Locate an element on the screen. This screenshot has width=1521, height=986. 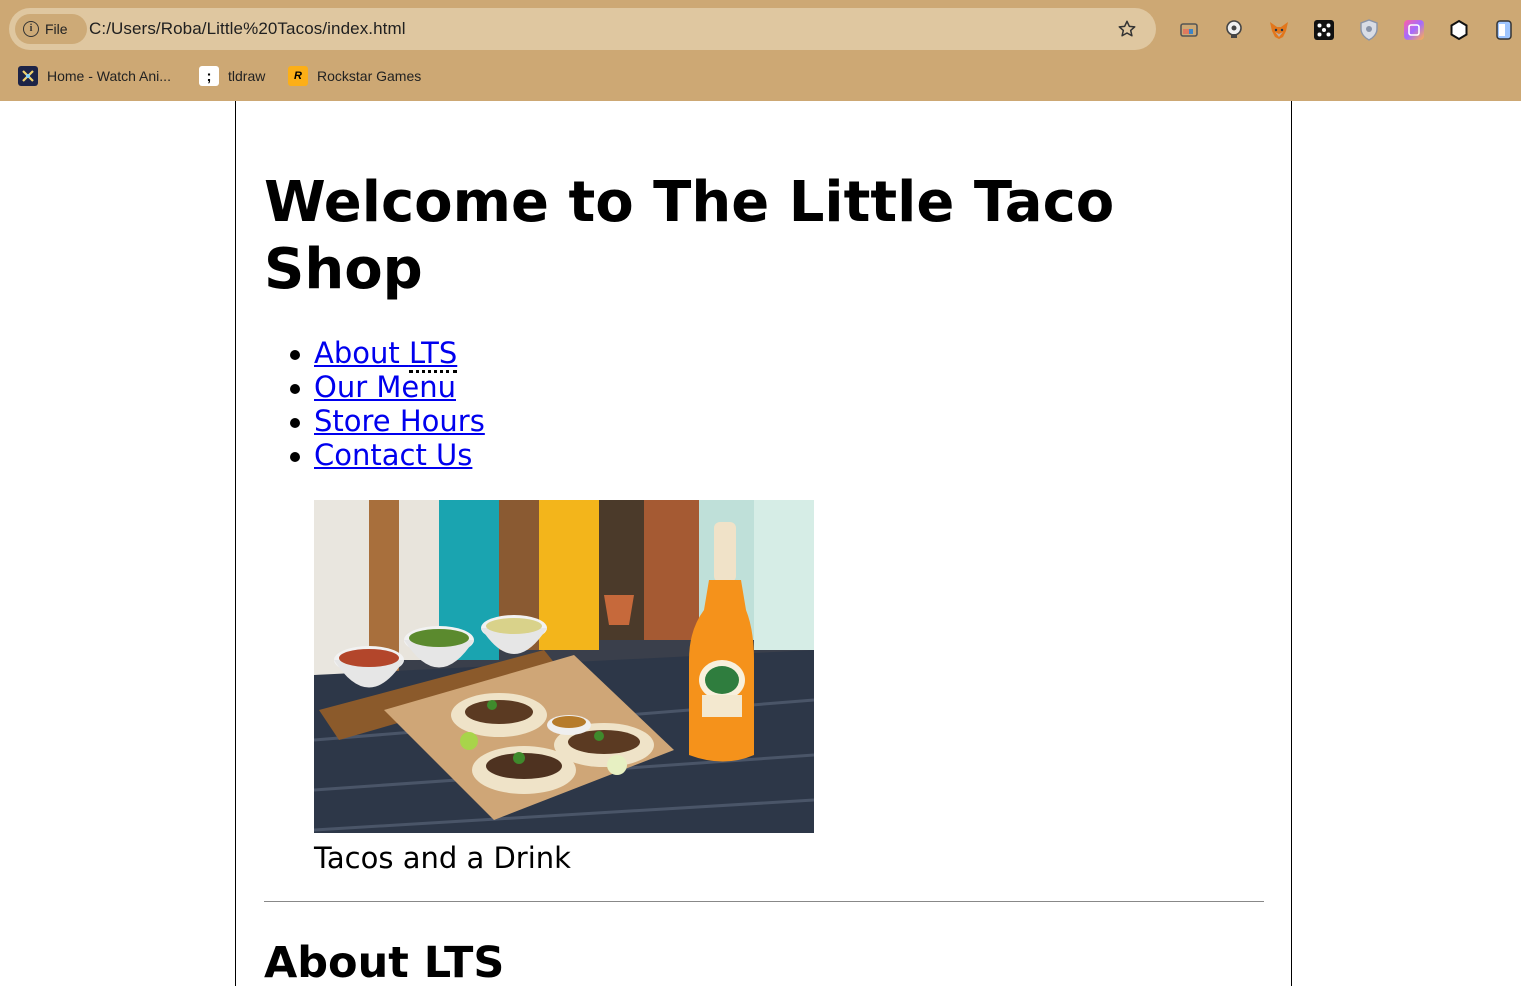
lts-abbr-heading: LTS is located at coordinates (464, 962).